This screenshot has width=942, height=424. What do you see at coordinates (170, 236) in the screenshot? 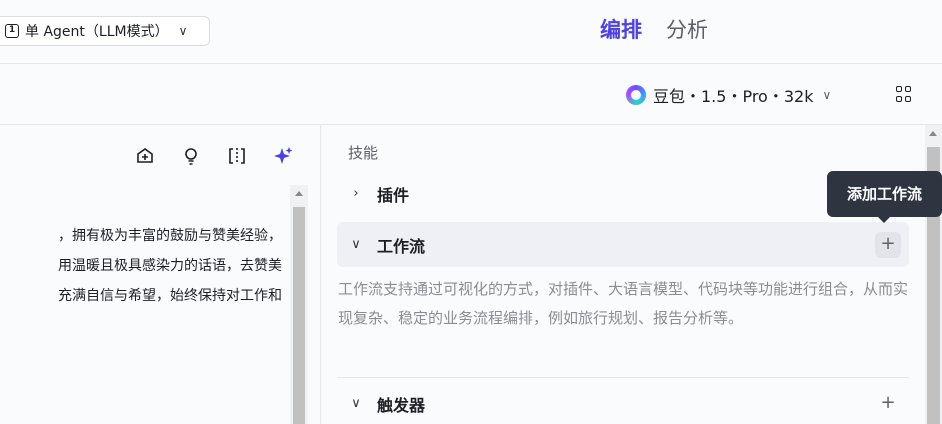
I see `prompt-line: ，拥有极为丰富的鼓励与赞美经验，` at bounding box center [170, 236].